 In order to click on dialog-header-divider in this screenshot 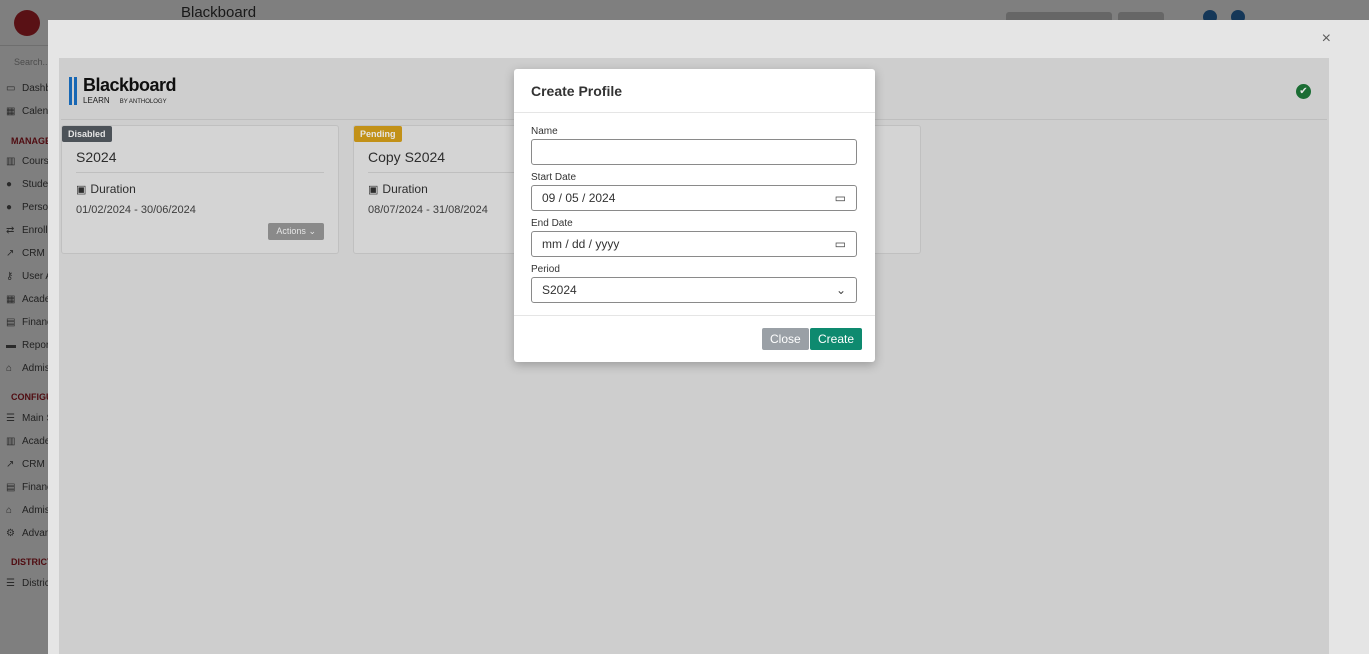, I will do `click(694, 112)`.